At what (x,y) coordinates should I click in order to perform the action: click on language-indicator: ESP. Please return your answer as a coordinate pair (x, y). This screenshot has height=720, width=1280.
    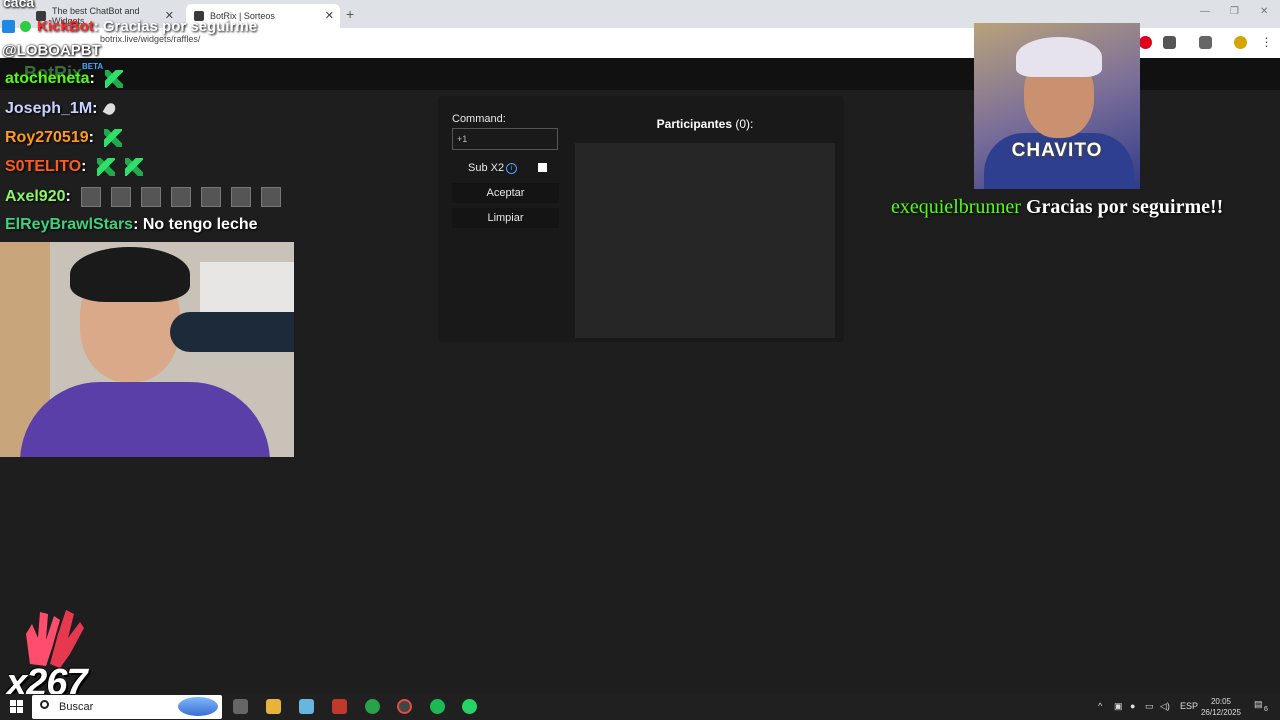
    Looking at the image, I should click on (1189, 706).